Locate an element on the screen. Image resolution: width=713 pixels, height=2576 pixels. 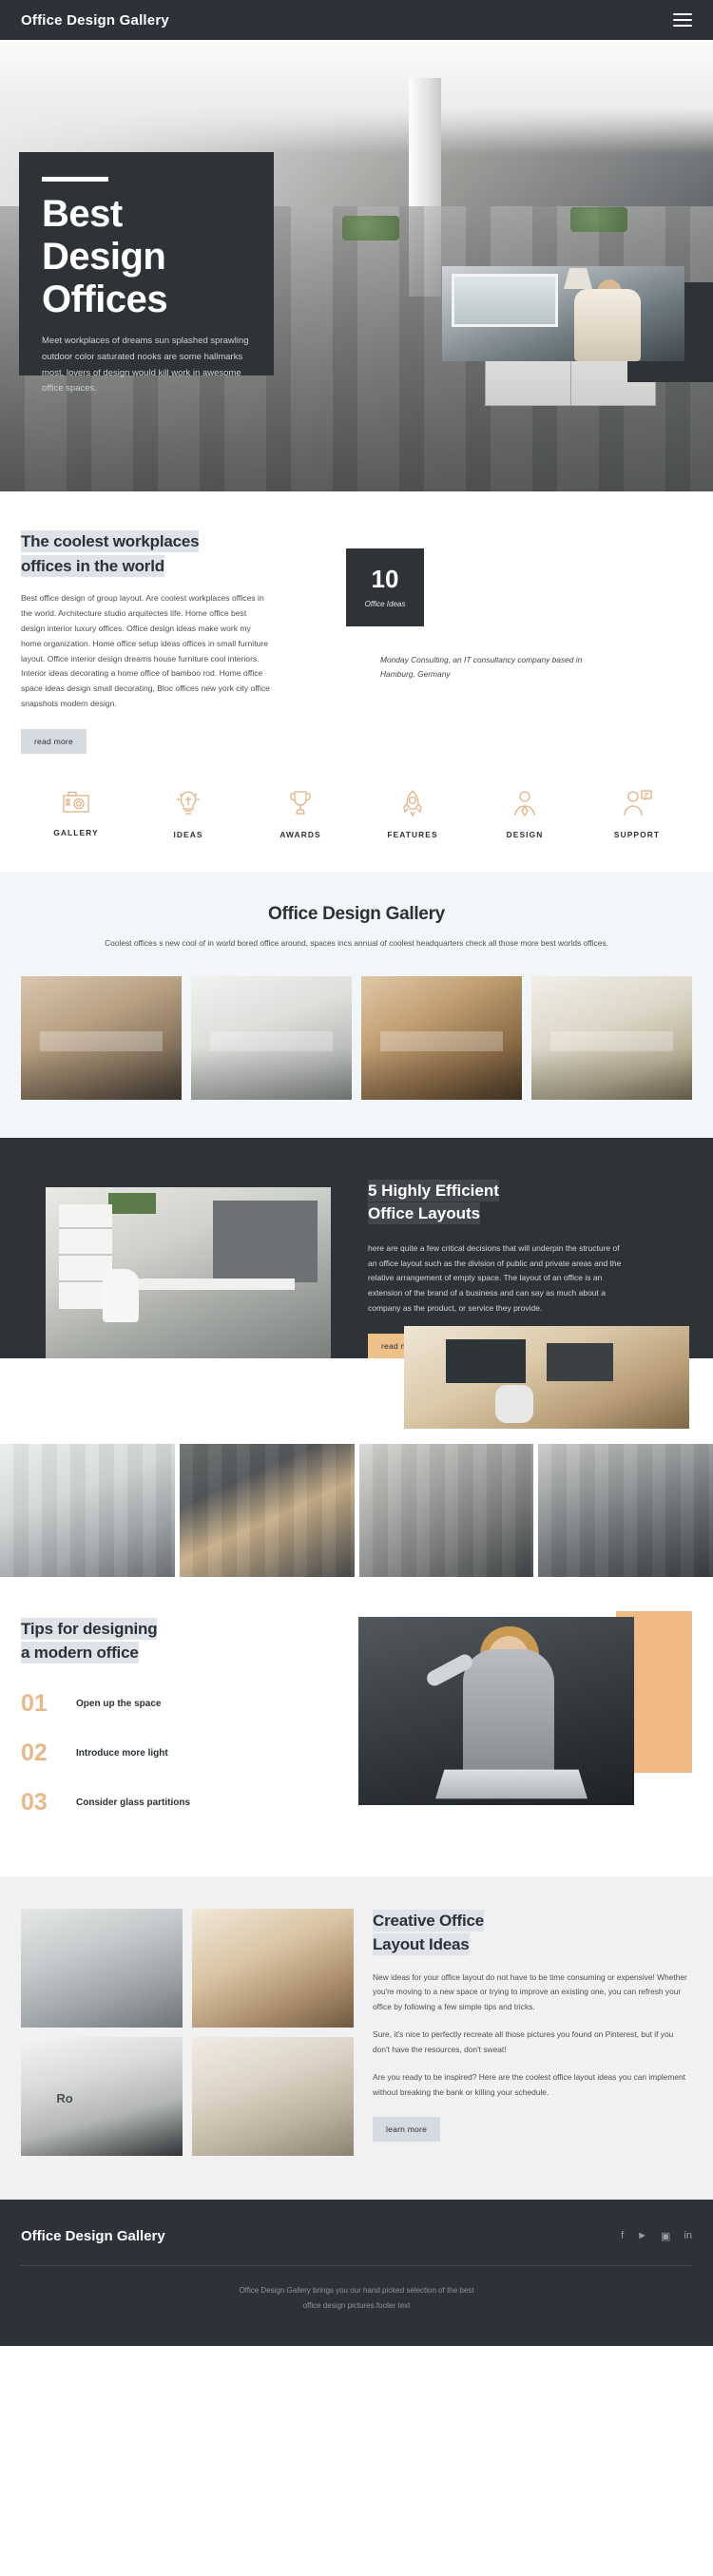
twitter-icon: ► is located at coordinates (642, 2235).